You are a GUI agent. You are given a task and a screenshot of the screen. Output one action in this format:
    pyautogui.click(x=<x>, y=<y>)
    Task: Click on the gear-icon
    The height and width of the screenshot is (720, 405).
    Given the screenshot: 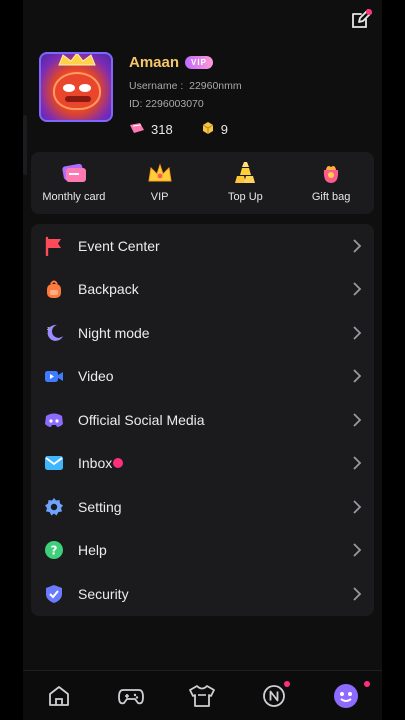 What is the action you would take?
    pyautogui.click(x=54, y=507)
    